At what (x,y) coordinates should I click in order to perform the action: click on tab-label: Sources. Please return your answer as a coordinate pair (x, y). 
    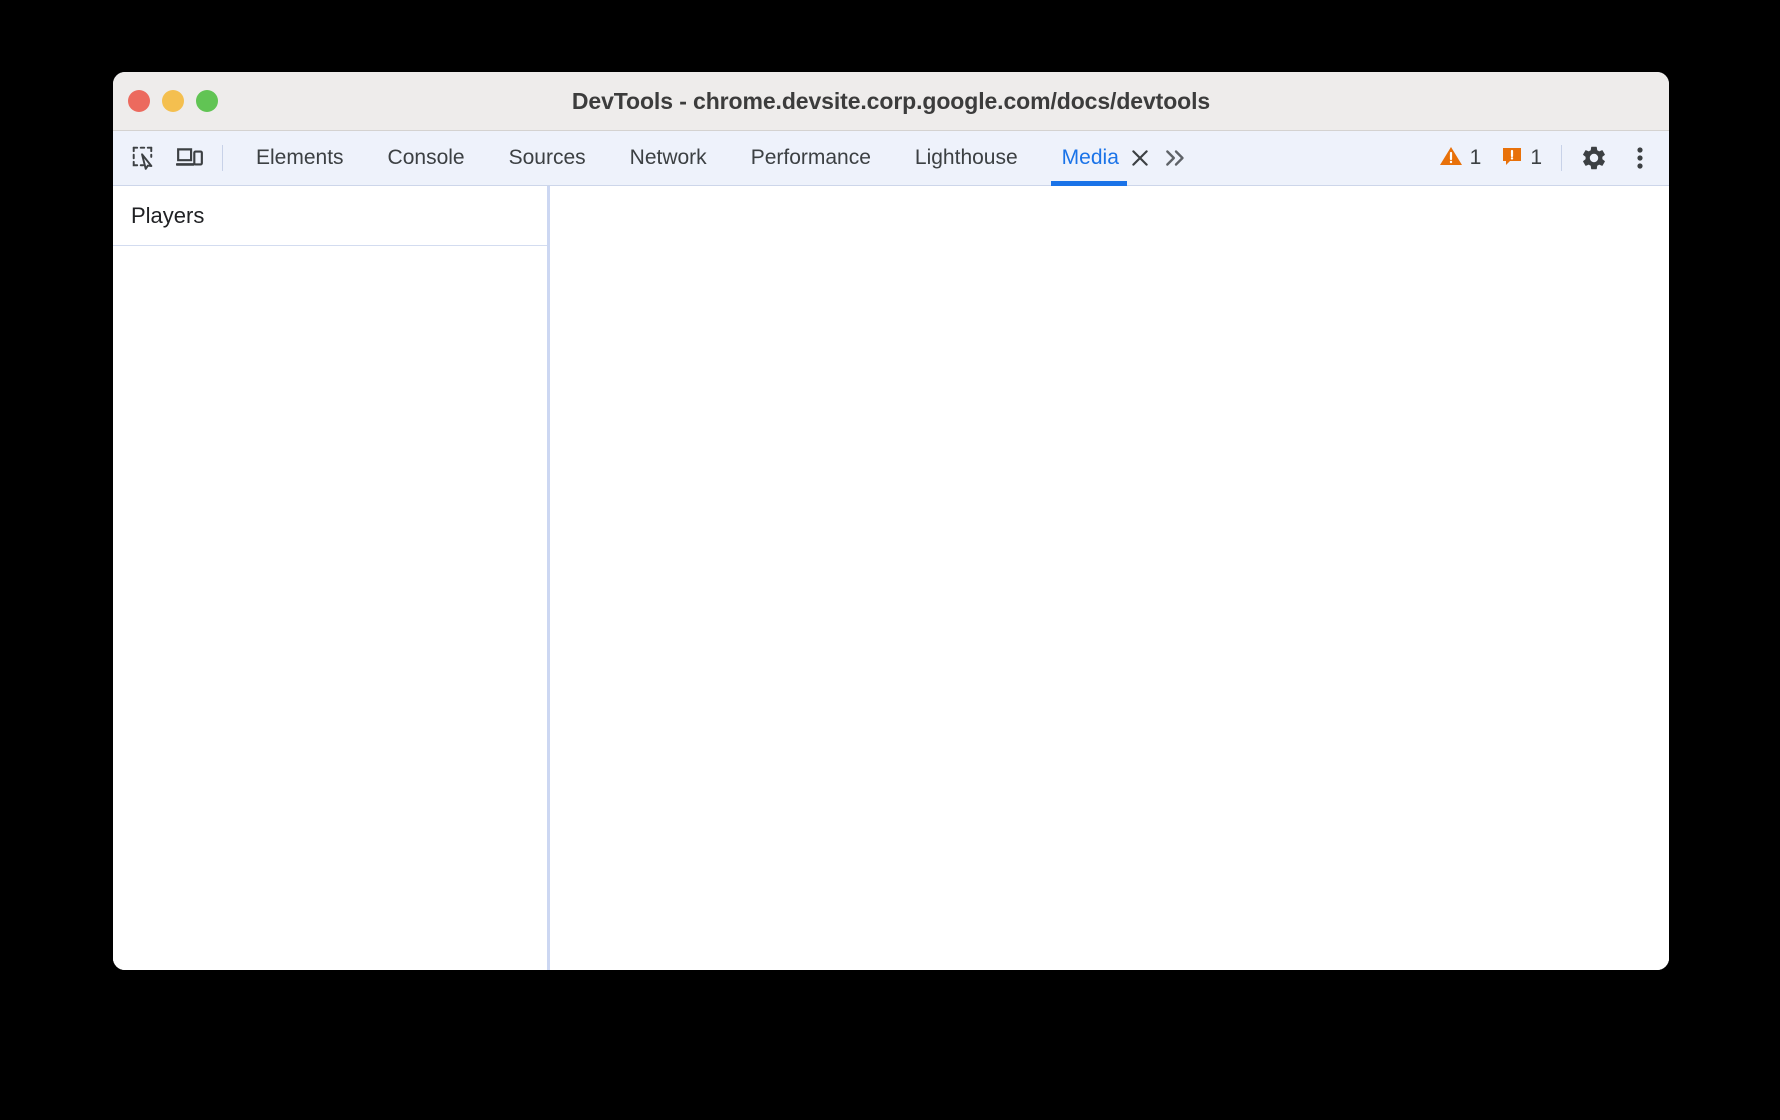
    Looking at the image, I should click on (547, 157).